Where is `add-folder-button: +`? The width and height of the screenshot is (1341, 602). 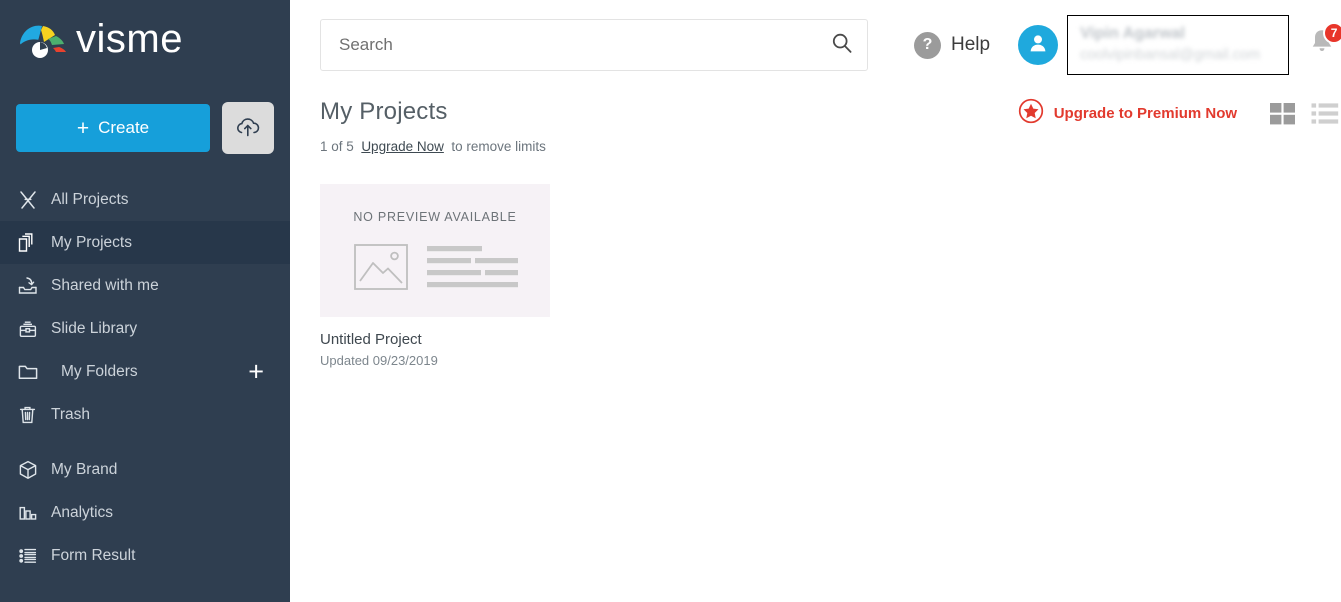 add-folder-button: + is located at coordinates (256, 371).